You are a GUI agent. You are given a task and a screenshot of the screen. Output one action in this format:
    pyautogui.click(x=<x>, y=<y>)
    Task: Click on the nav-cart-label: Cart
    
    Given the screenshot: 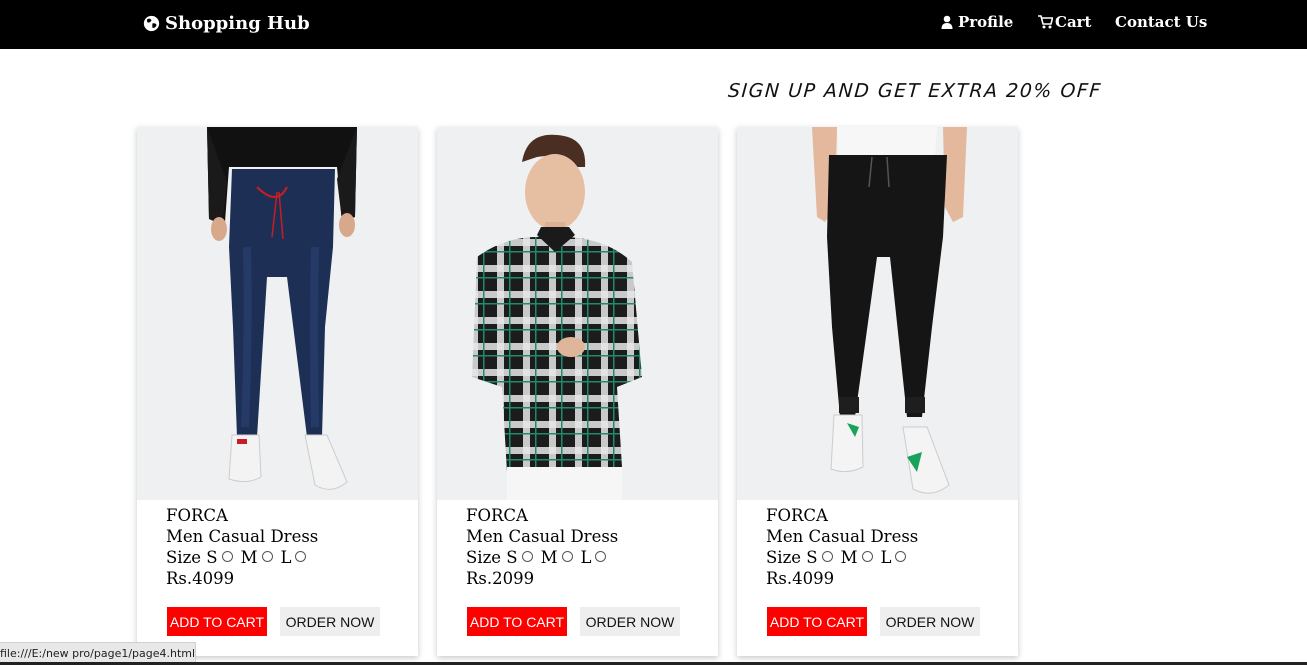 What is the action you would take?
    pyautogui.click(x=1073, y=22)
    